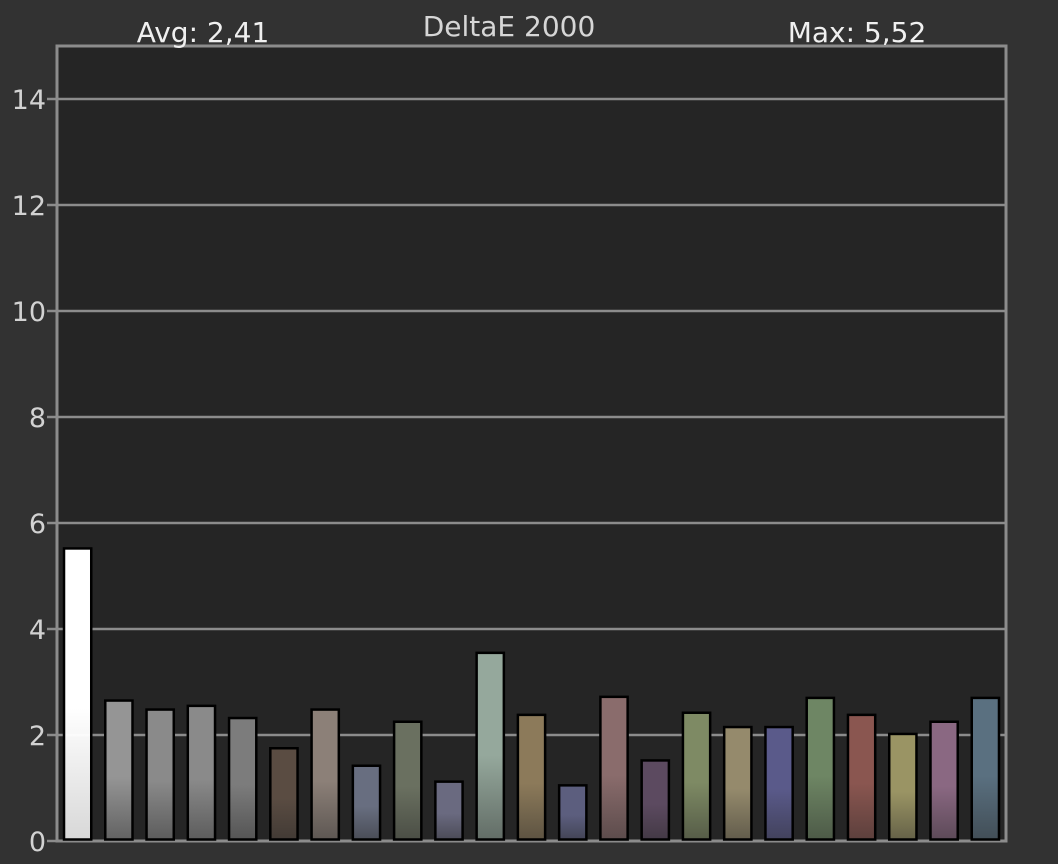 The height and width of the screenshot is (864, 1058). I want to click on y-tick-label: 10, so click(29, 312).